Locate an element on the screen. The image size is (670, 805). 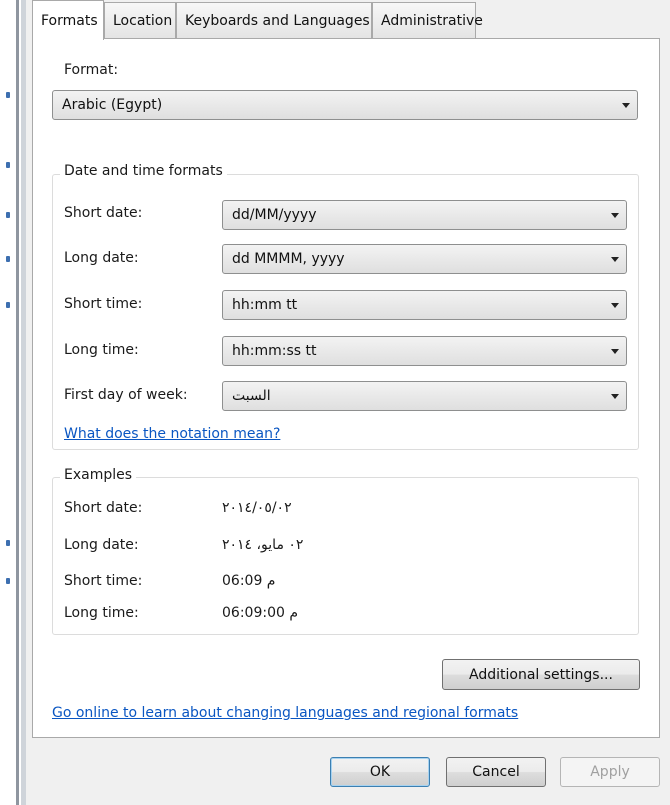
short-date-label: Short date: is located at coordinates (103, 213).